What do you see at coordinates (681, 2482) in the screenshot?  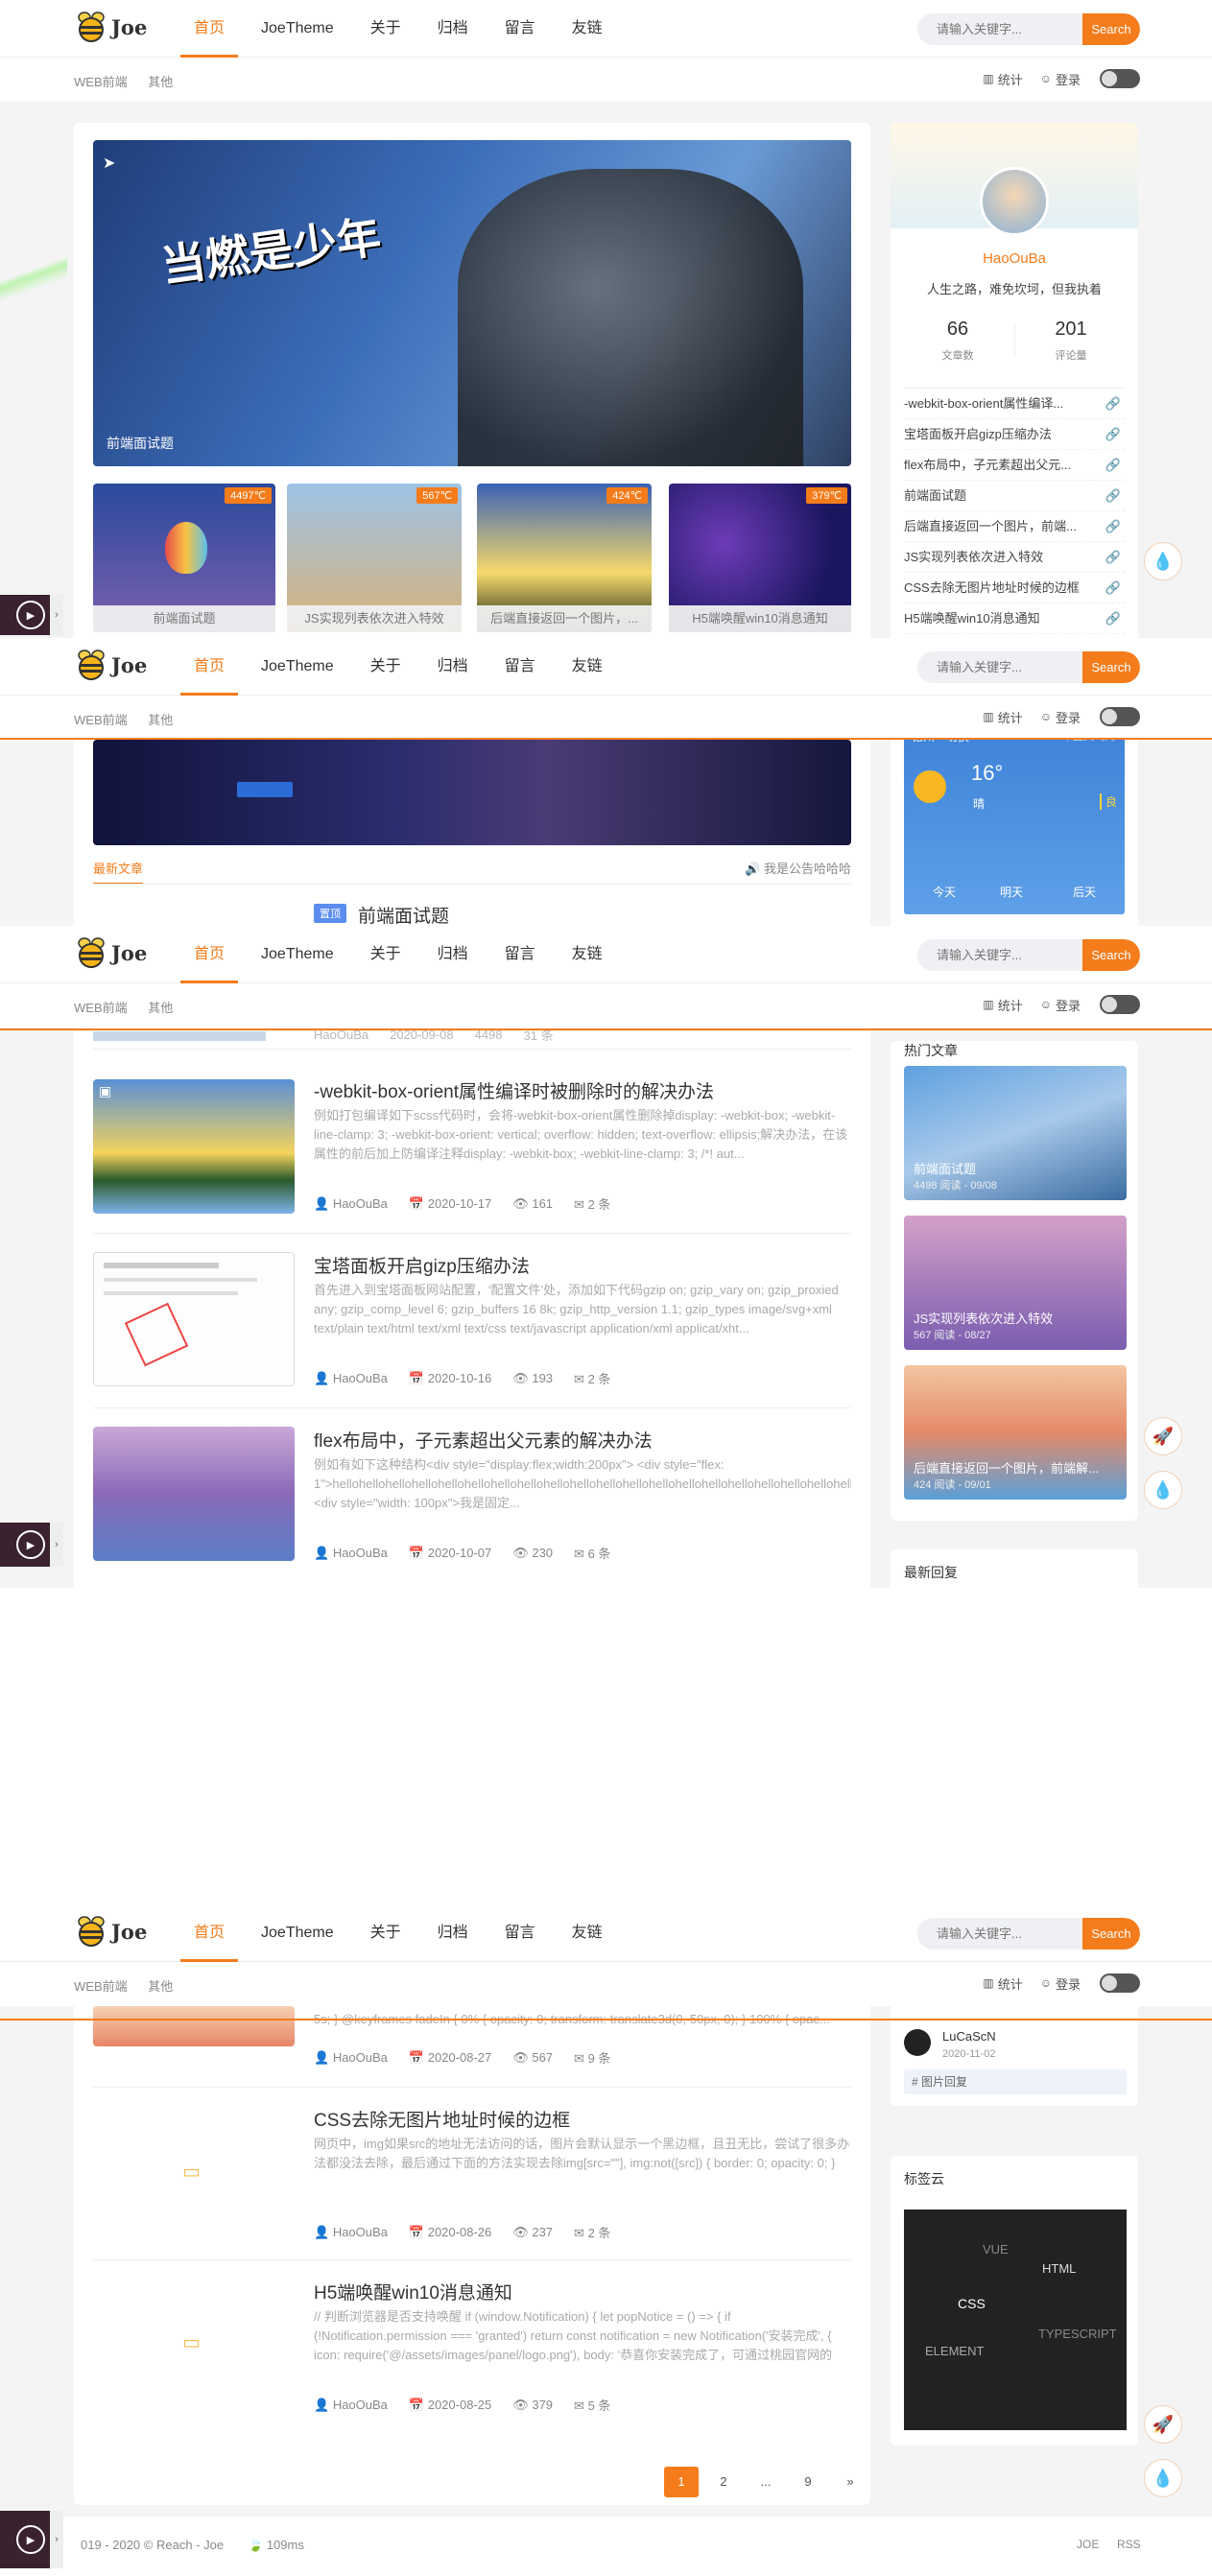 I see `page-button: 1` at bounding box center [681, 2482].